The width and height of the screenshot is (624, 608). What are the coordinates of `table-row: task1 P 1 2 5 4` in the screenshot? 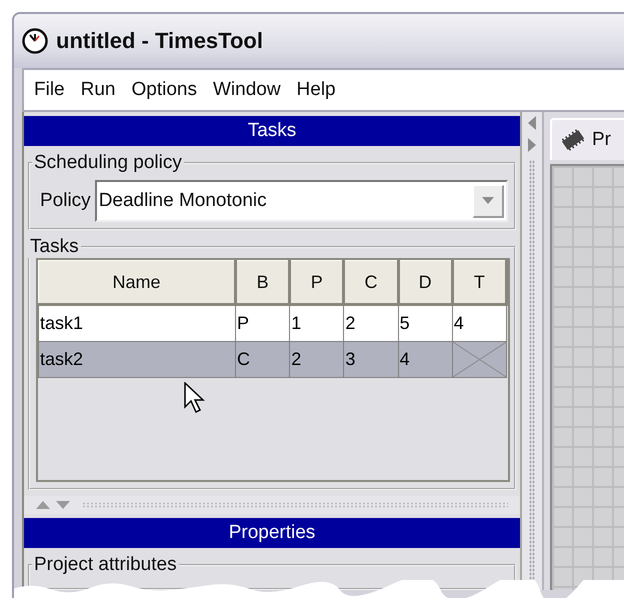 It's located at (272, 323).